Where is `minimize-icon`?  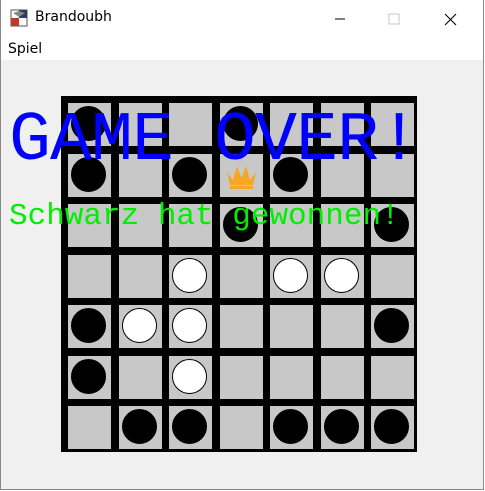 minimize-icon is located at coordinates (340, 19).